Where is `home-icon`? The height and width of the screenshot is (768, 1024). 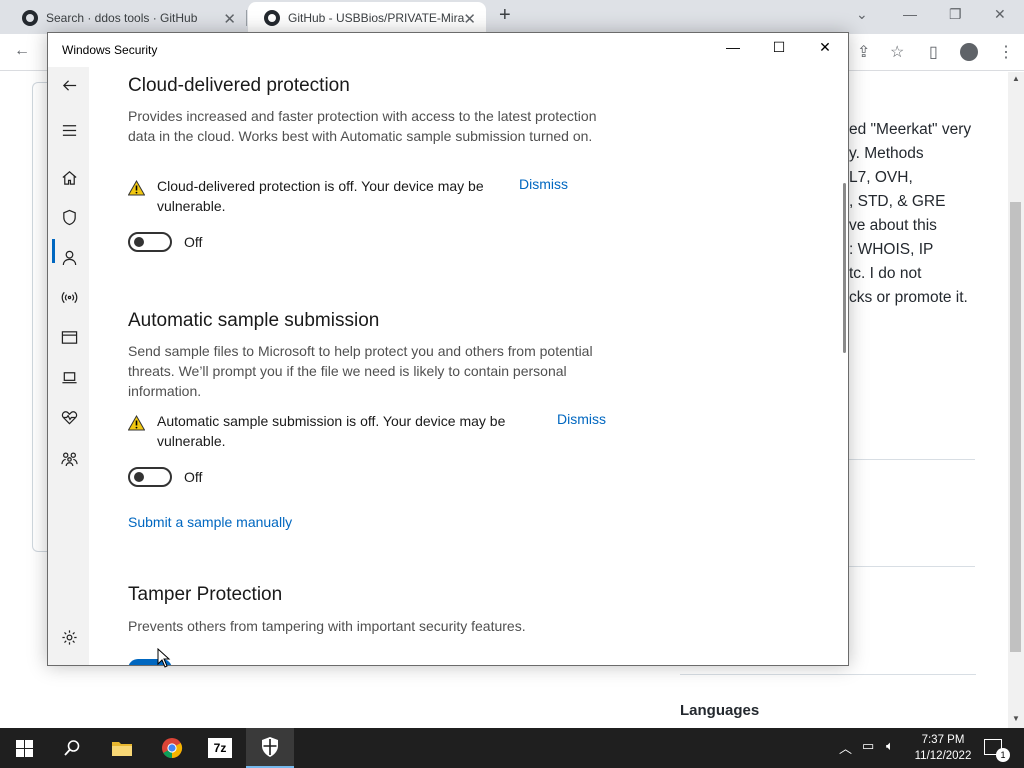 home-icon is located at coordinates (69, 177).